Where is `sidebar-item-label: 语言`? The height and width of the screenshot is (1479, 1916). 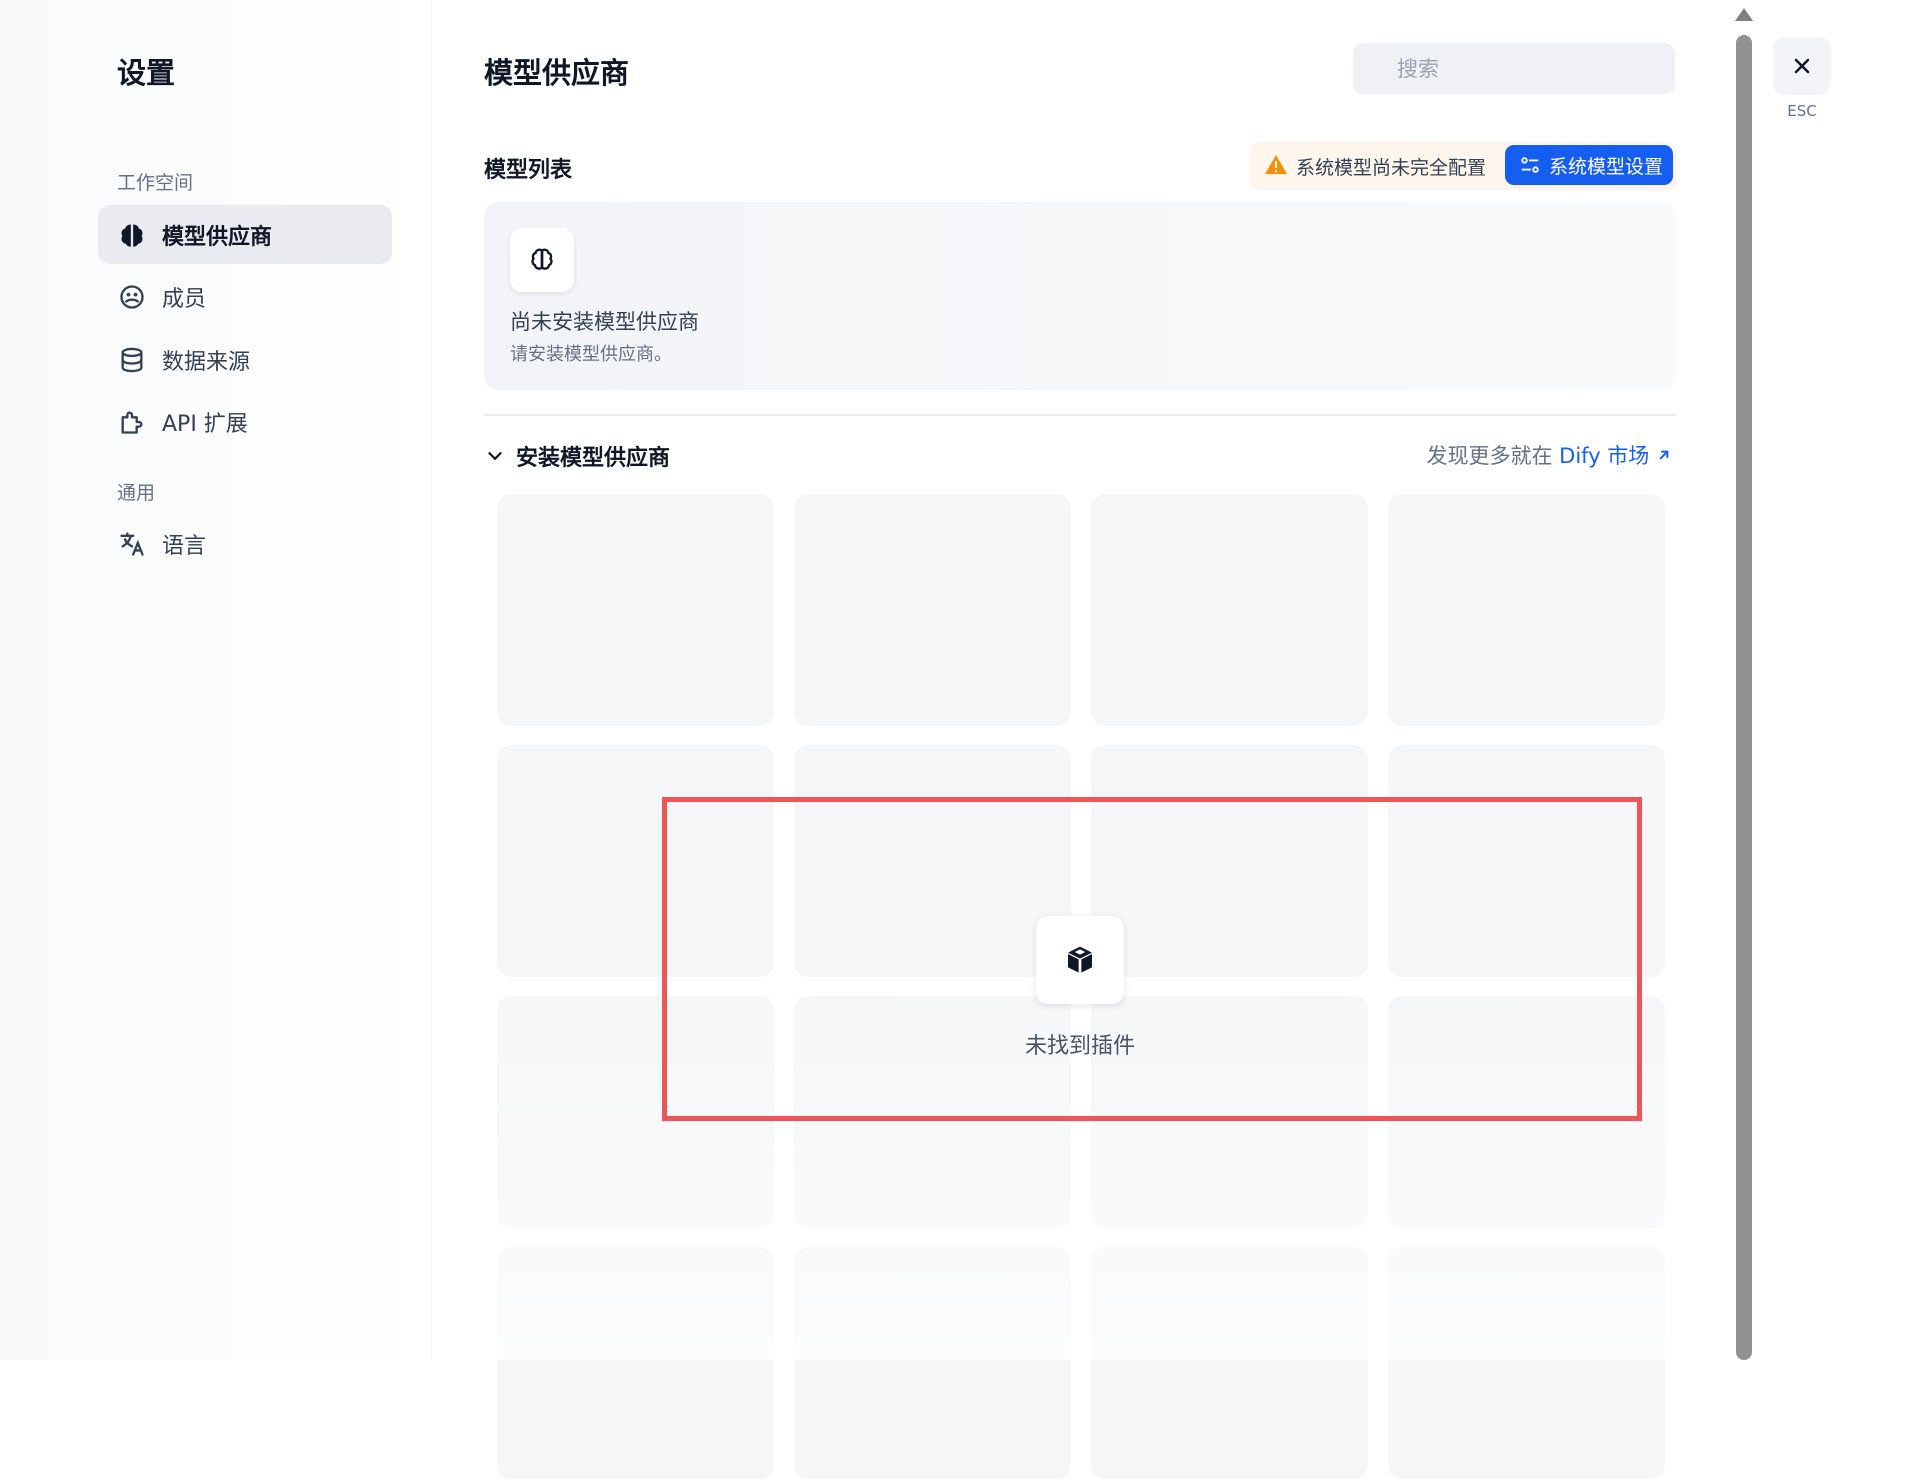 sidebar-item-label: 语言 is located at coordinates (184, 546).